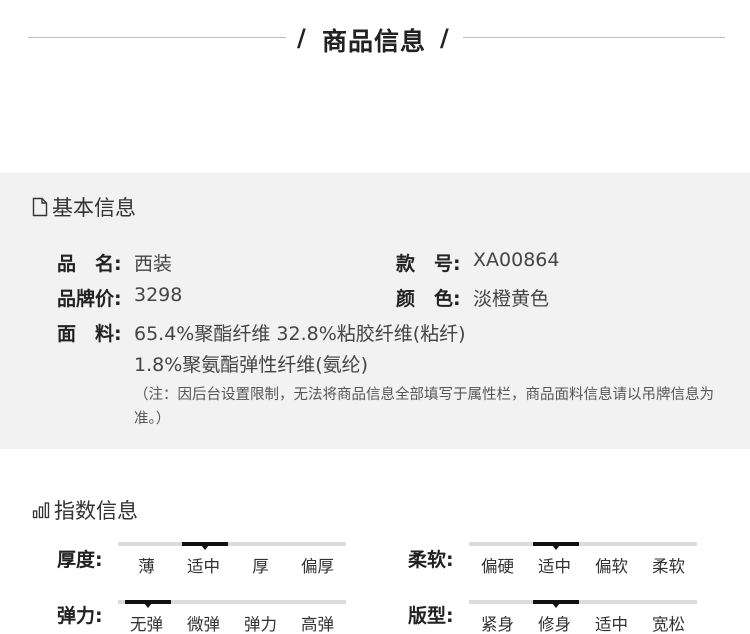 Image resolution: width=750 pixels, height=634 pixels. I want to click on fabric-line-2: 1.8%聚氨酯弹性纤维(氨纶), so click(251, 365).